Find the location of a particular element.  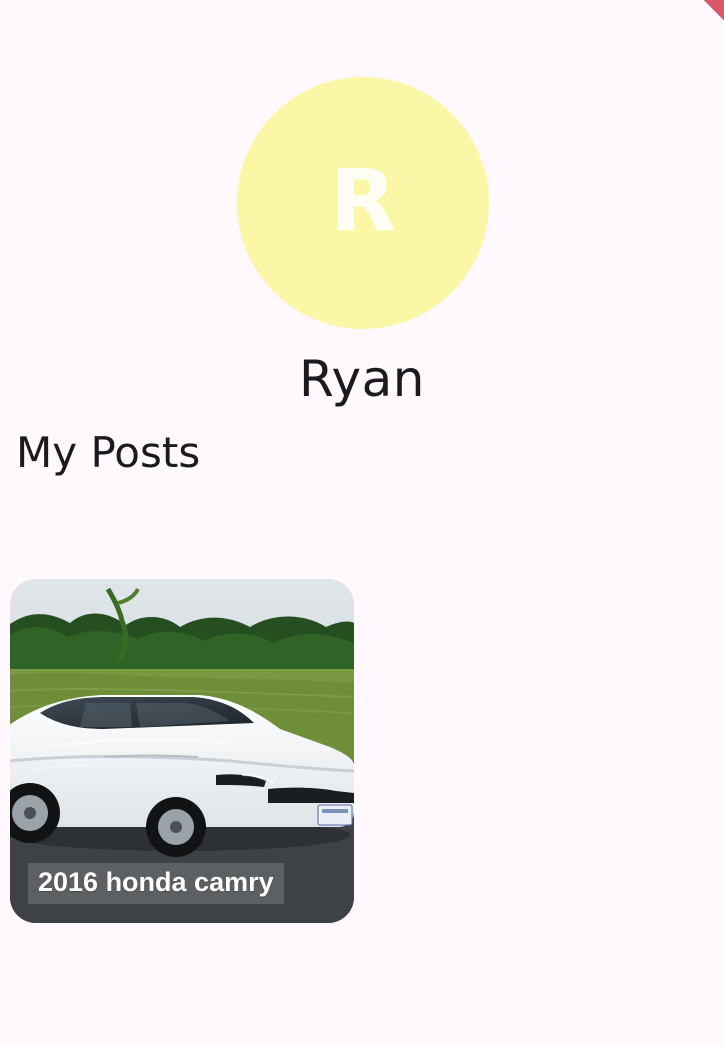

profile-avatar: R is located at coordinates (363, 203).